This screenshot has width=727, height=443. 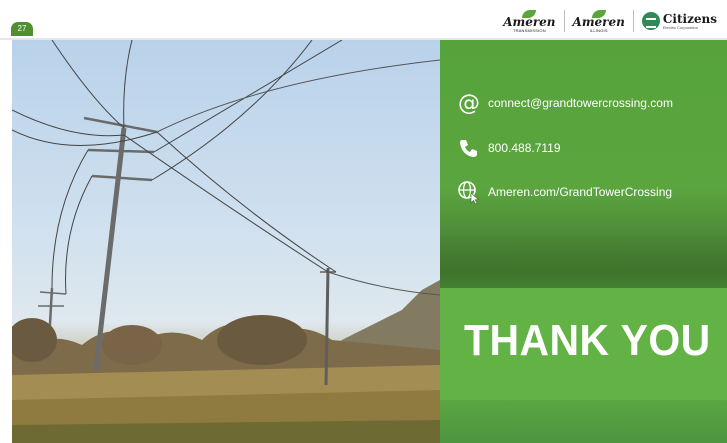 What do you see at coordinates (469, 192) in the screenshot?
I see `globe-cursor-icon` at bounding box center [469, 192].